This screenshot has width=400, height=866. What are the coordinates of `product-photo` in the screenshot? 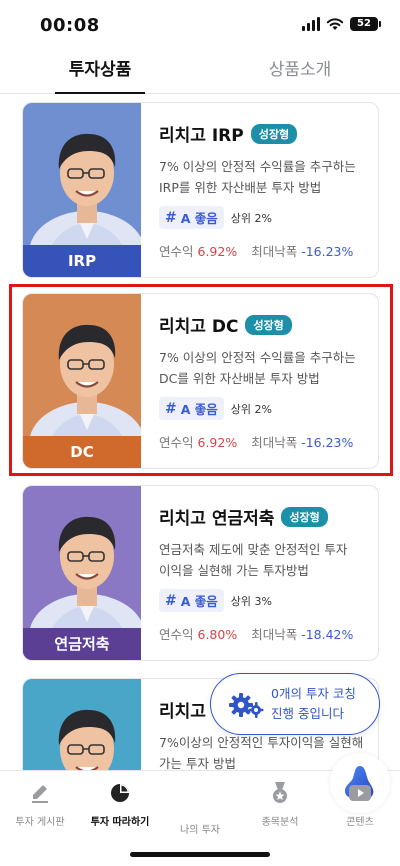 It's located at (82, 724).